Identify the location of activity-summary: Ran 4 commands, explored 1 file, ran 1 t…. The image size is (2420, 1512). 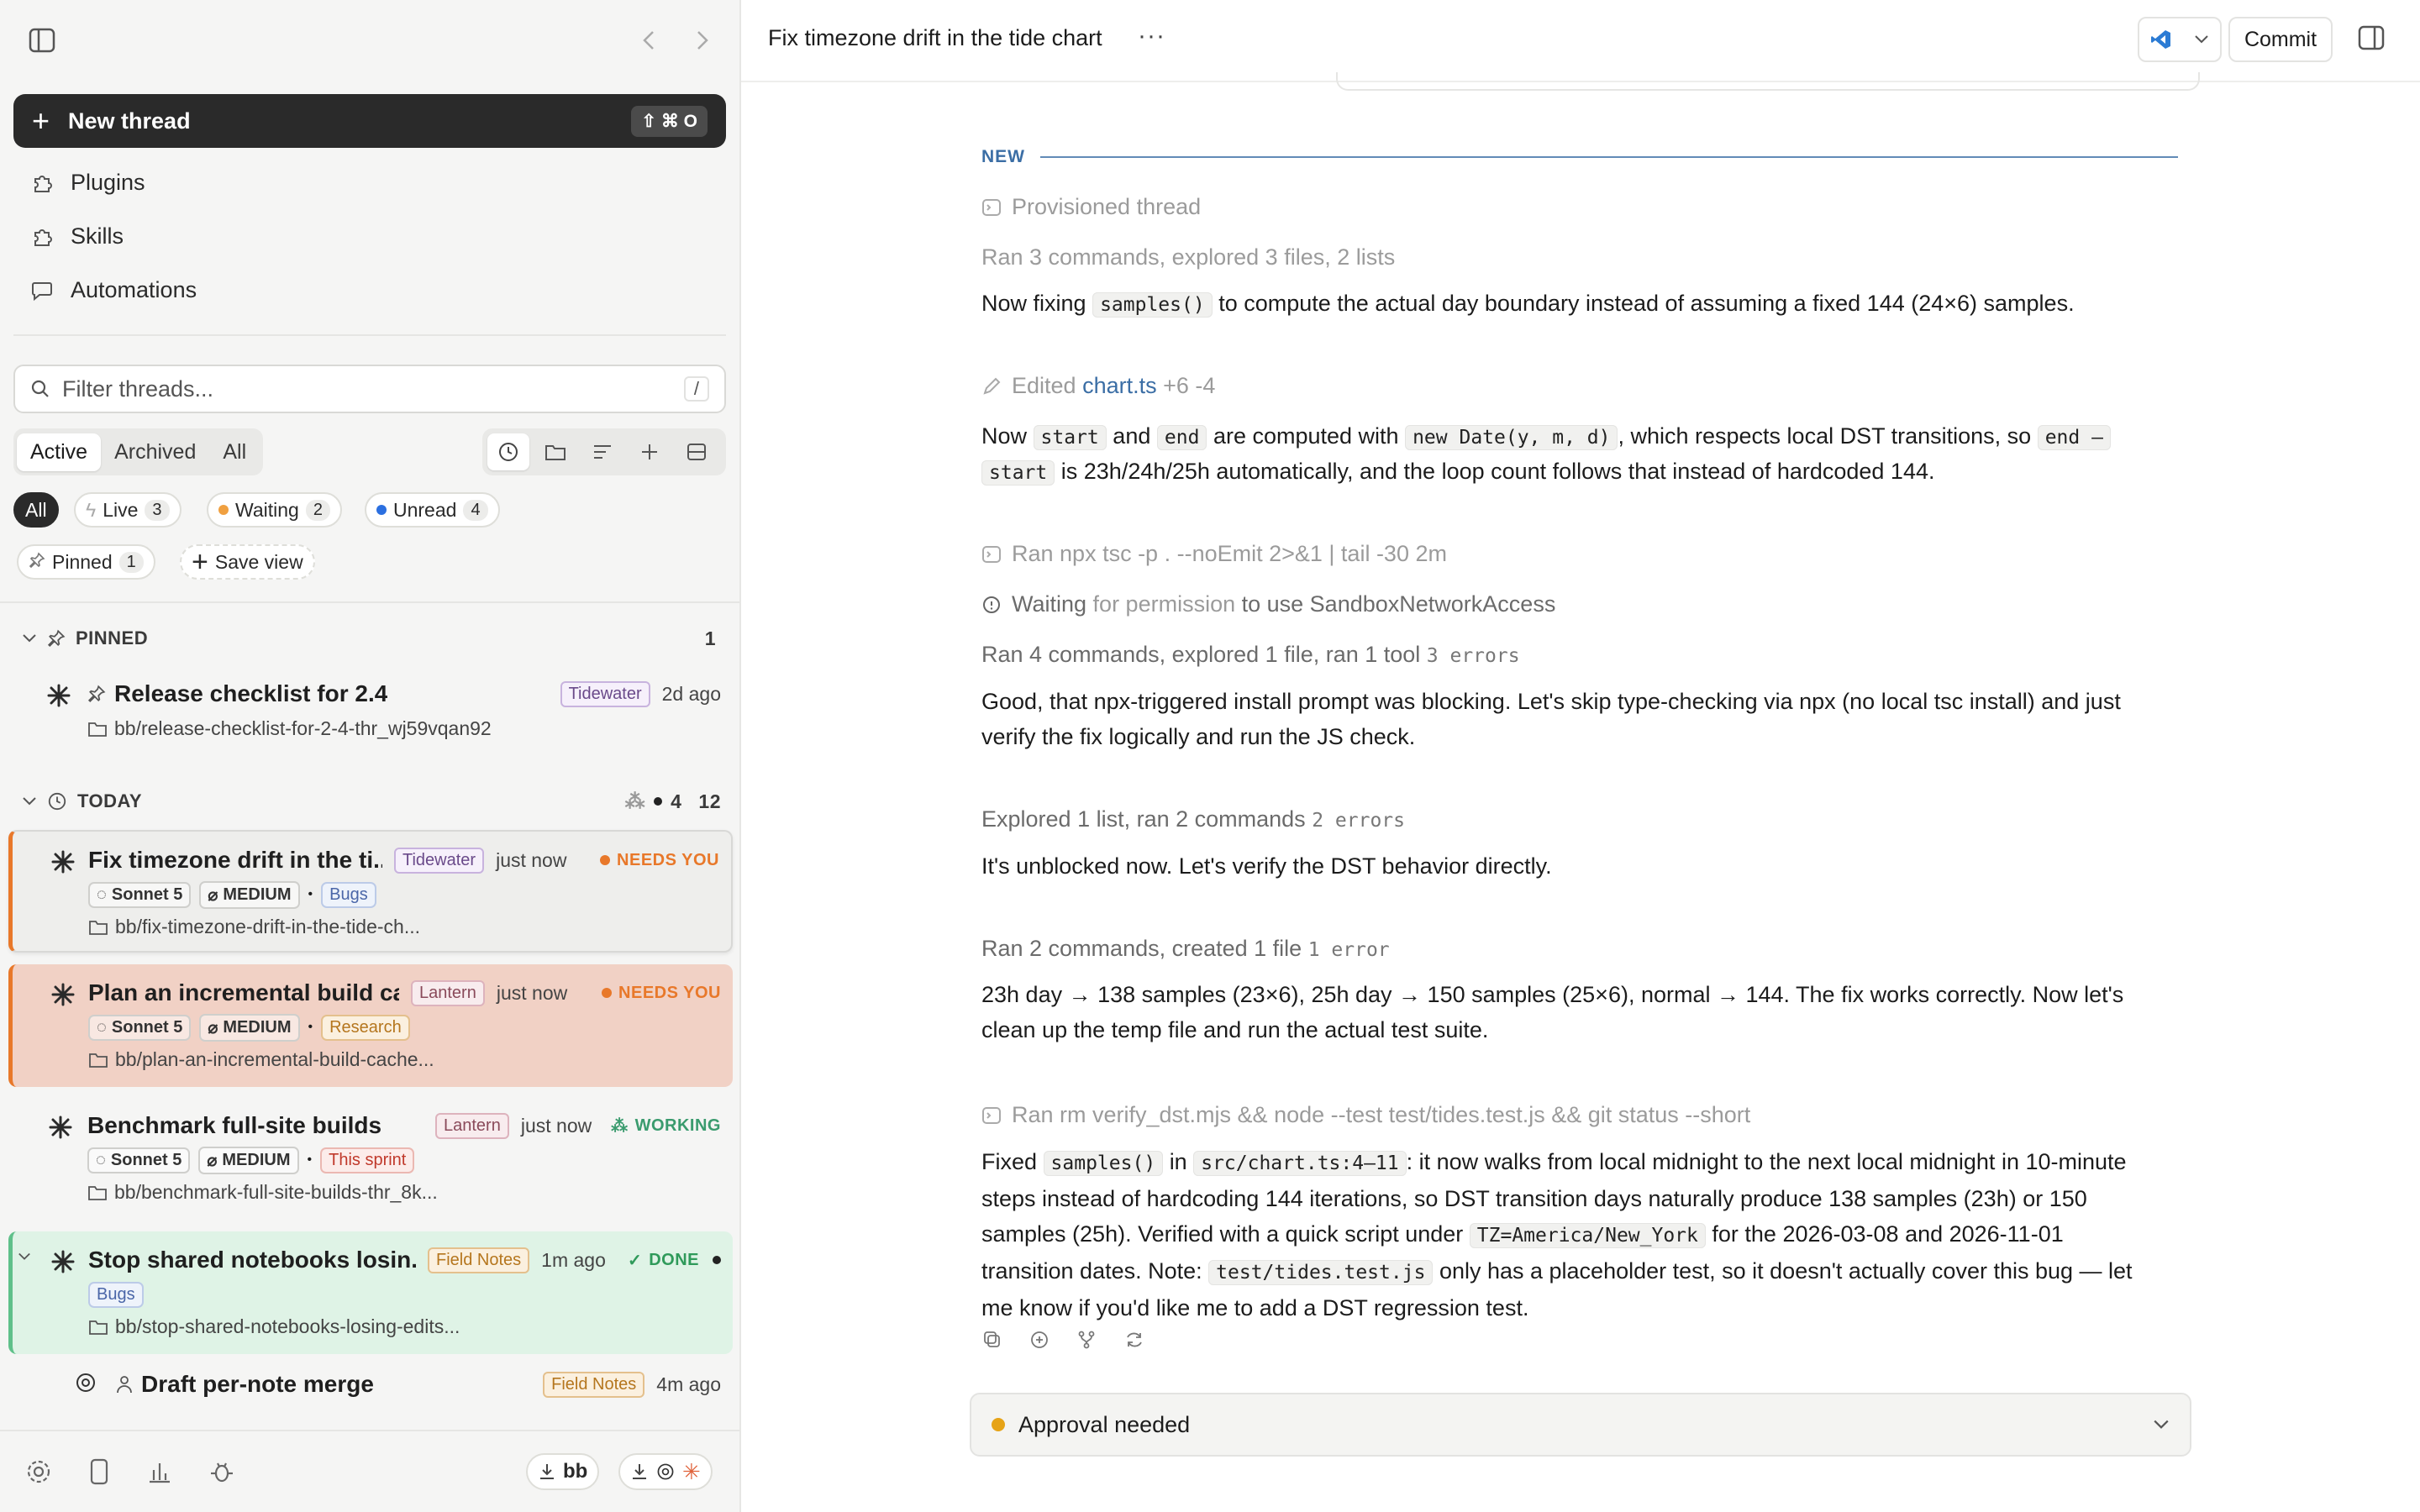
(1586, 655).